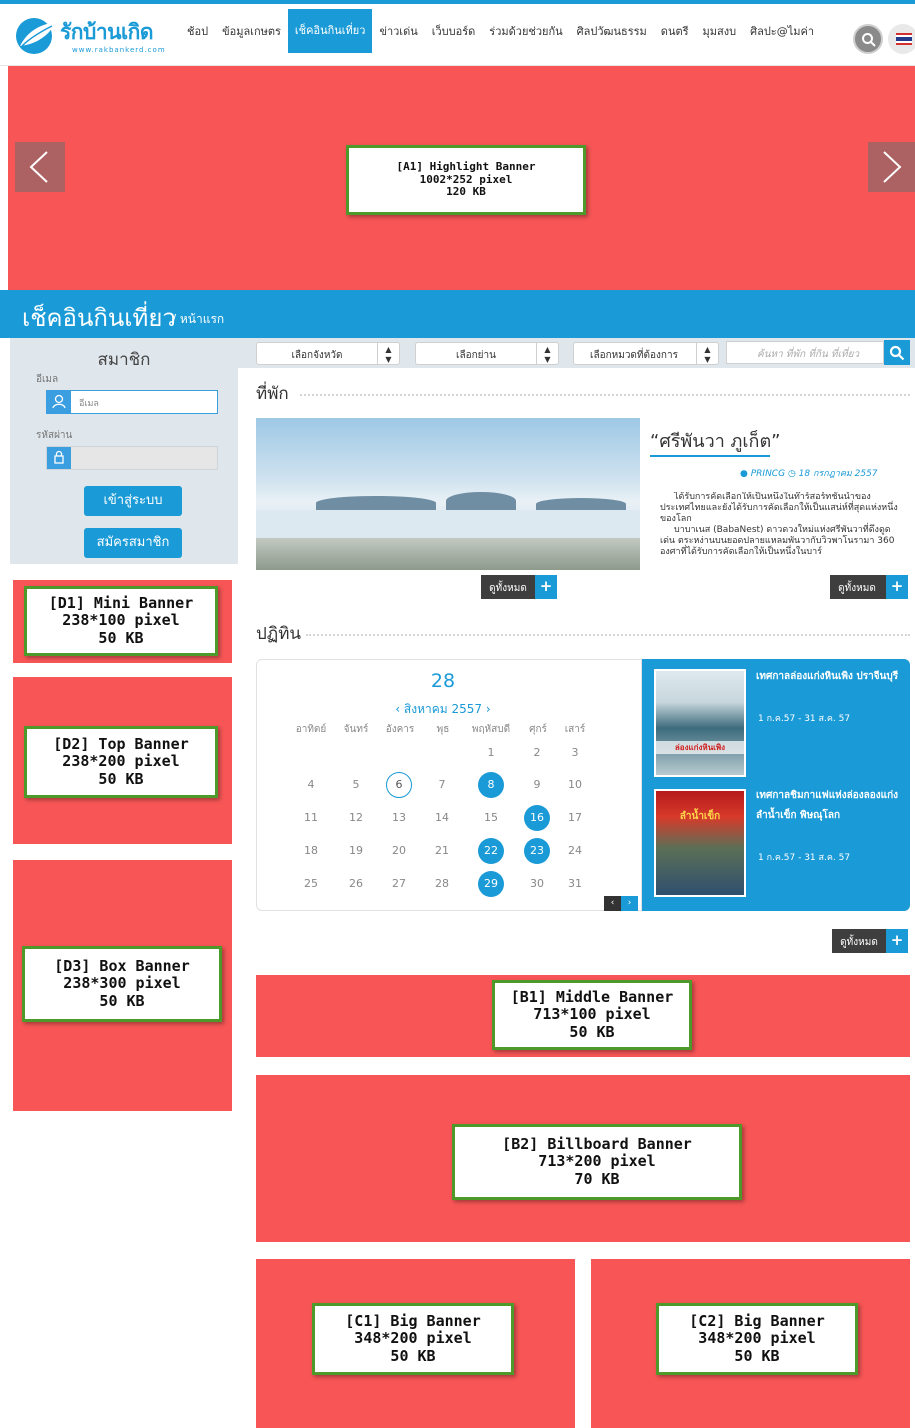 The image size is (915, 1428). I want to click on calendar-month-nav: ‹ สิงหาคม 2557 ›, so click(443, 709).